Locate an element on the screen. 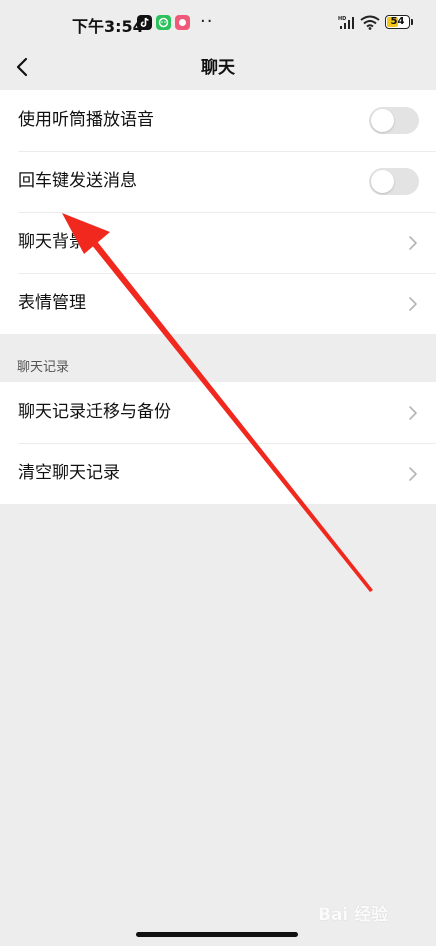 The width and height of the screenshot is (436, 946). setting-label: 回车键发送消息 is located at coordinates (77, 181).